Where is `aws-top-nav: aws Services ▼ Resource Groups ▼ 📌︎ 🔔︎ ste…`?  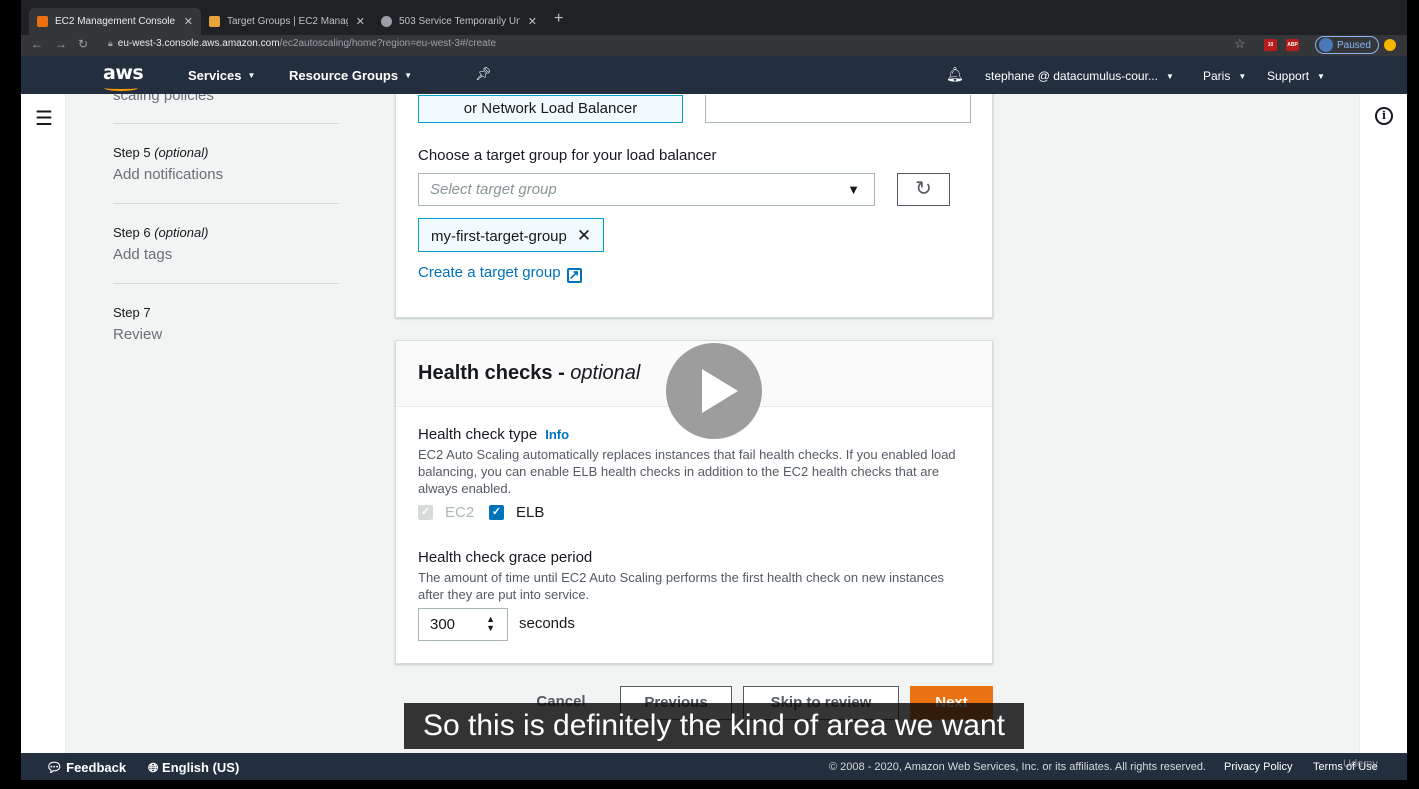 aws-top-nav: aws Services ▼ Resource Groups ▼ 📌︎ 🔔︎ ste… is located at coordinates (714, 75).